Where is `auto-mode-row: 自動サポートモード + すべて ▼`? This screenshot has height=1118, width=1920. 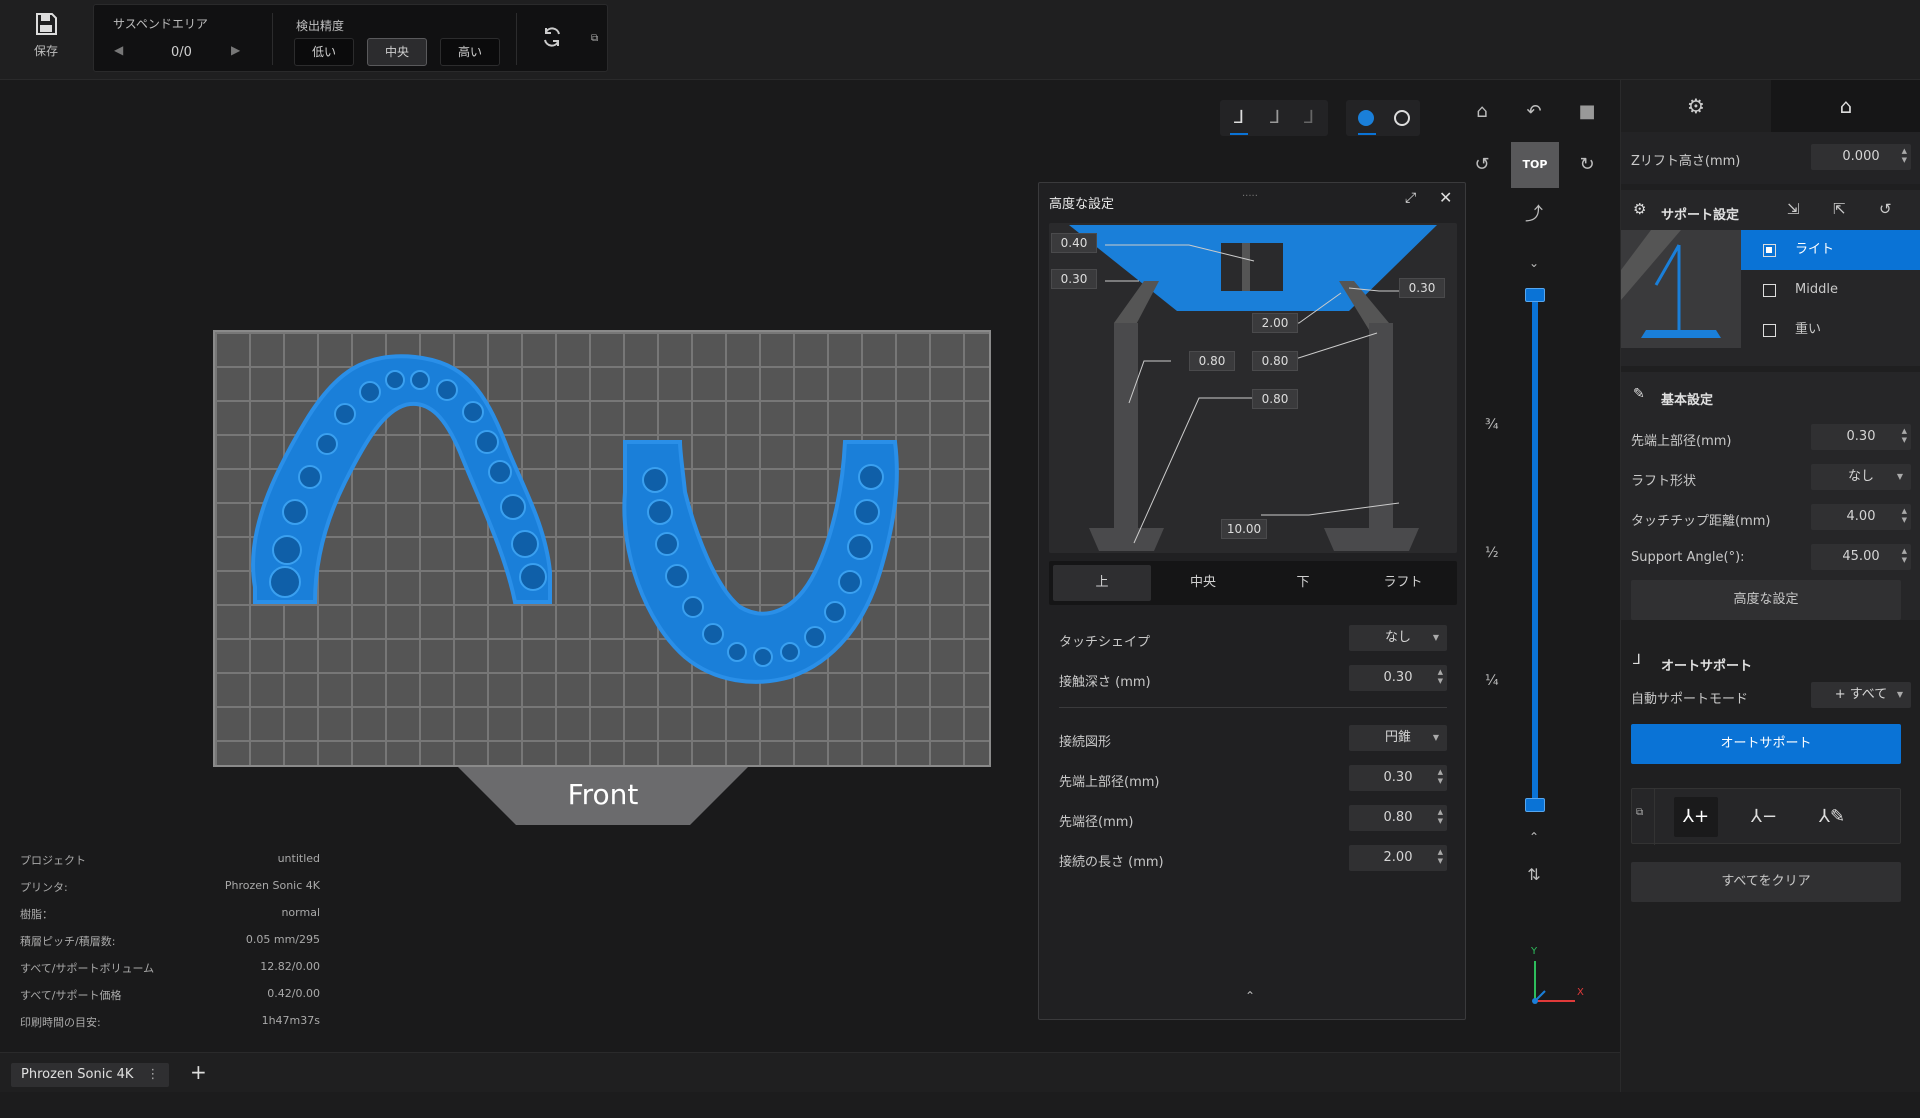 auto-mode-row: 自動サポートモード + すべて ▼ is located at coordinates (1771, 696).